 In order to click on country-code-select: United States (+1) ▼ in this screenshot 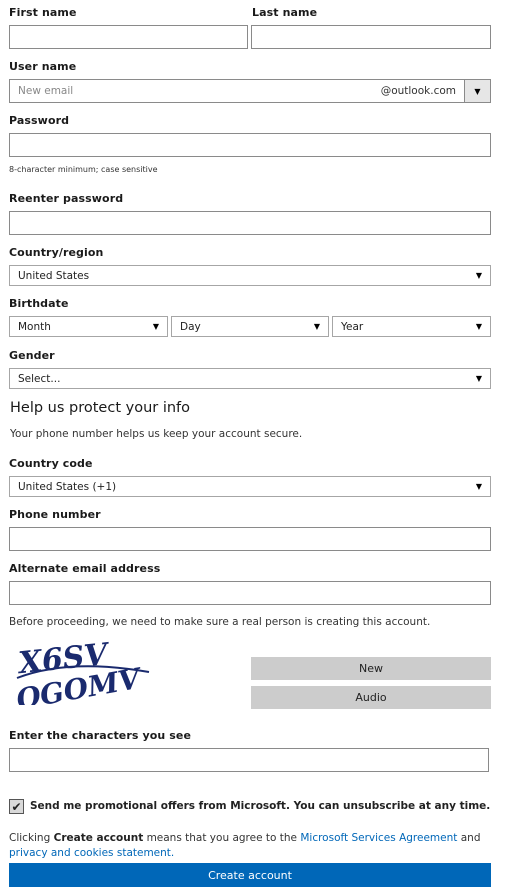, I will do `click(250, 486)`.